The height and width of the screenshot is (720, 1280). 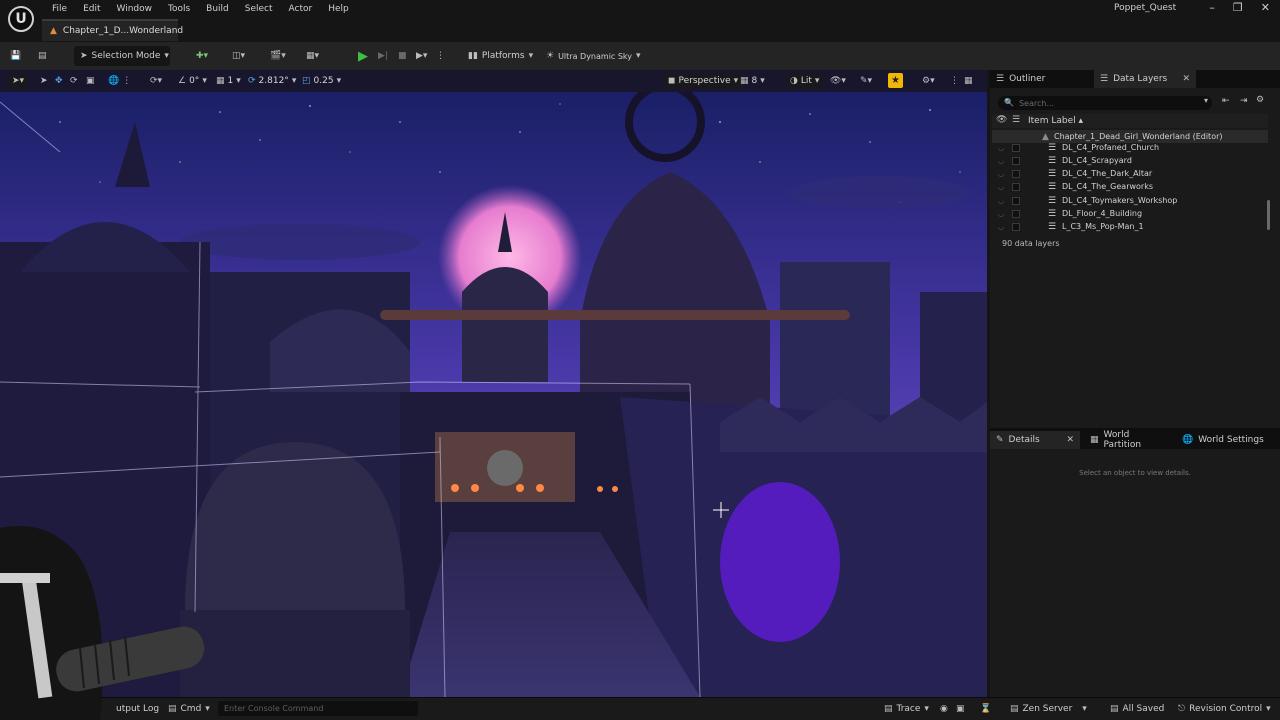 What do you see at coordinates (156, 81) in the screenshot?
I see `surface-snap-dropdown: ⟳▾` at bounding box center [156, 81].